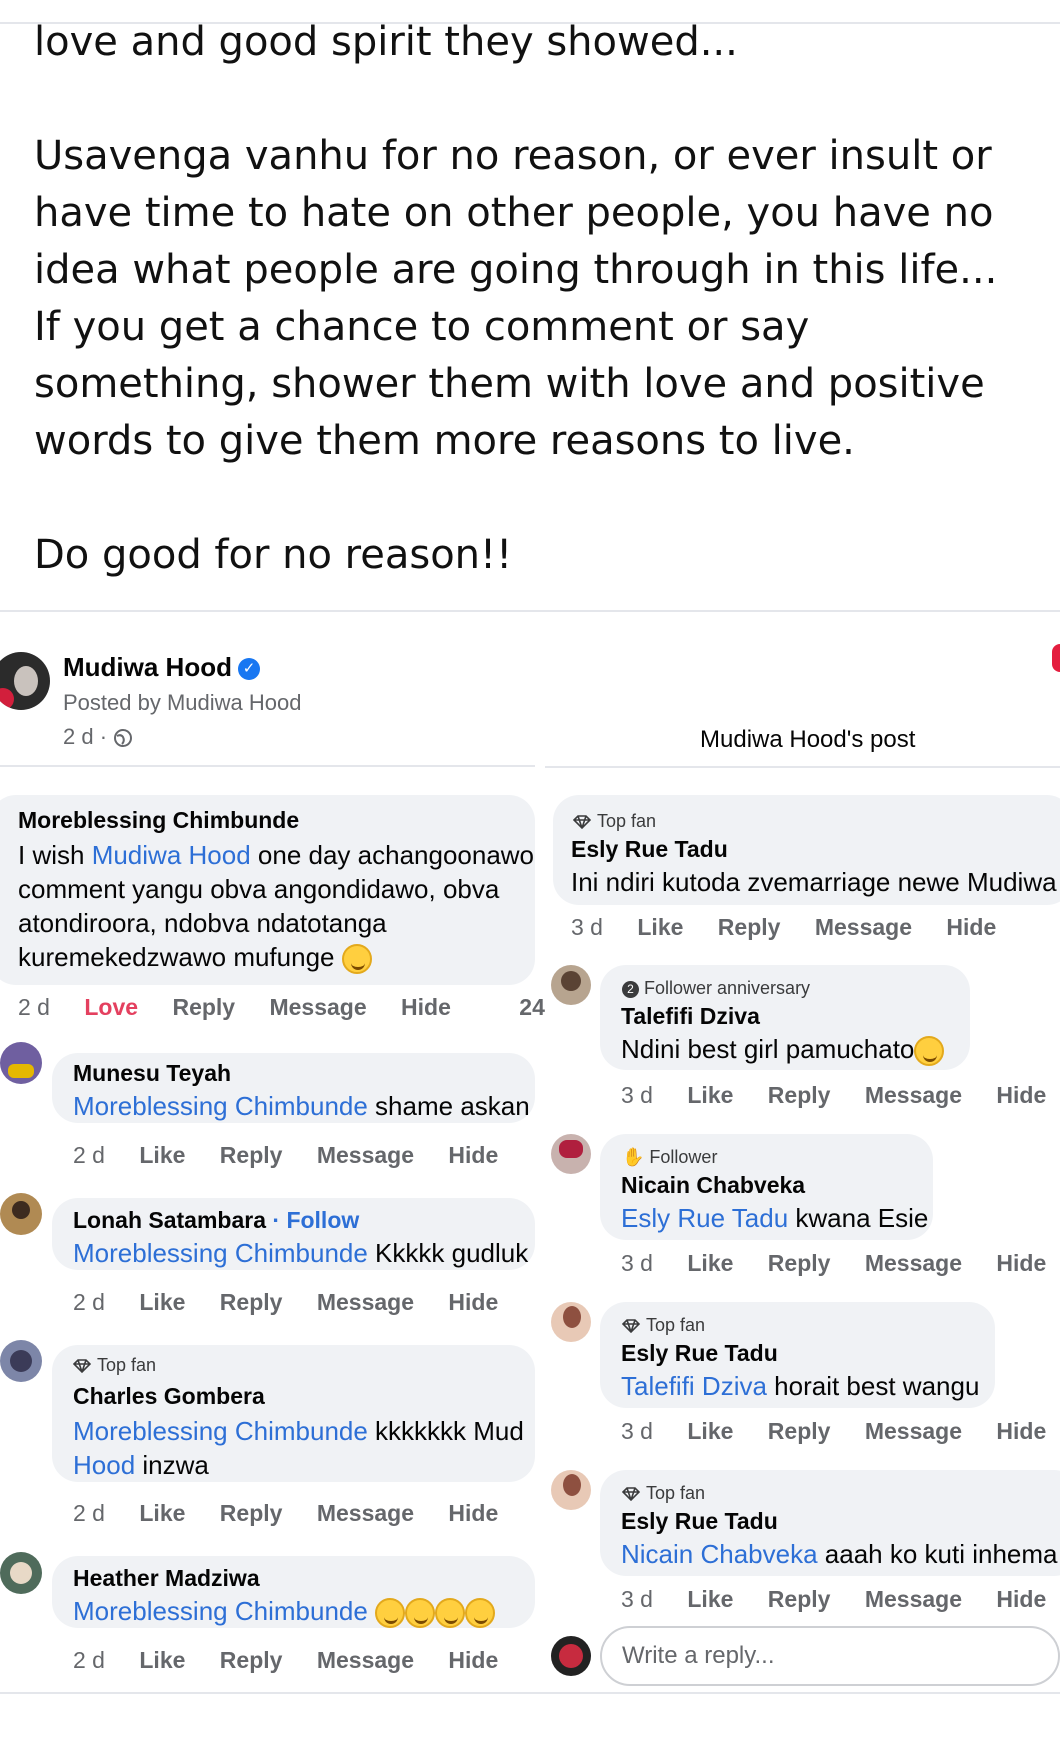 The height and width of the screenshot is (1738, 1060). Describe the element at coordinates (259, 889) in the screenshot. I see `comment-line: comment yangu obva angondidawo, obva` at that location.